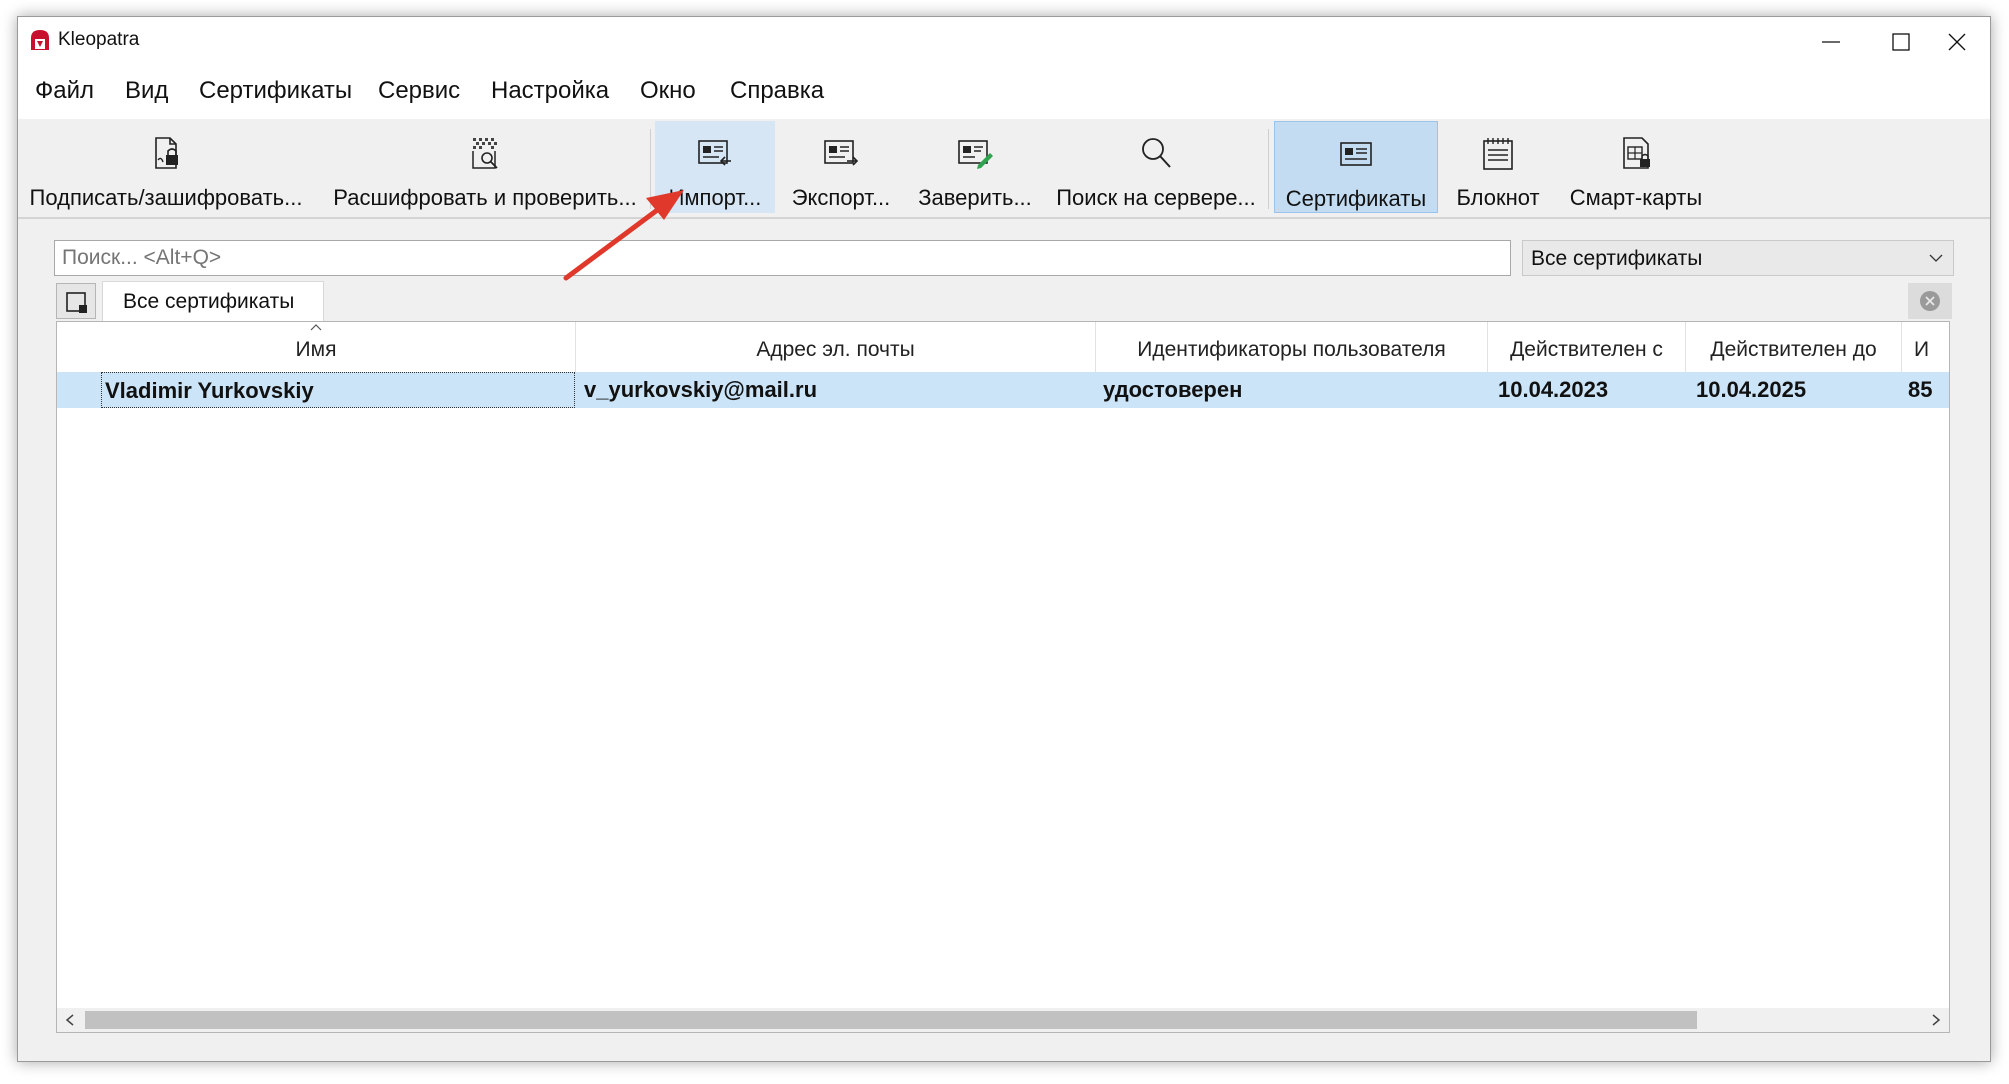  Describe the element at coordinates (1004, 42) in the screenshot. I see `title-bar: Kleopatra` at that location.